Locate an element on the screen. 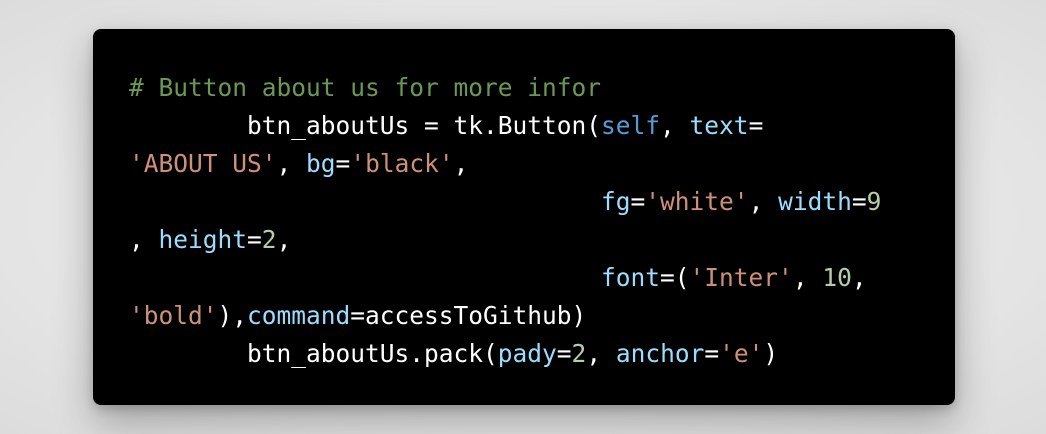 The width and height of the screenshot is (1046, 434). code-line: btn_aboutUs.pack(pady=2, anchor='e') is located at coordinates (505, 354).